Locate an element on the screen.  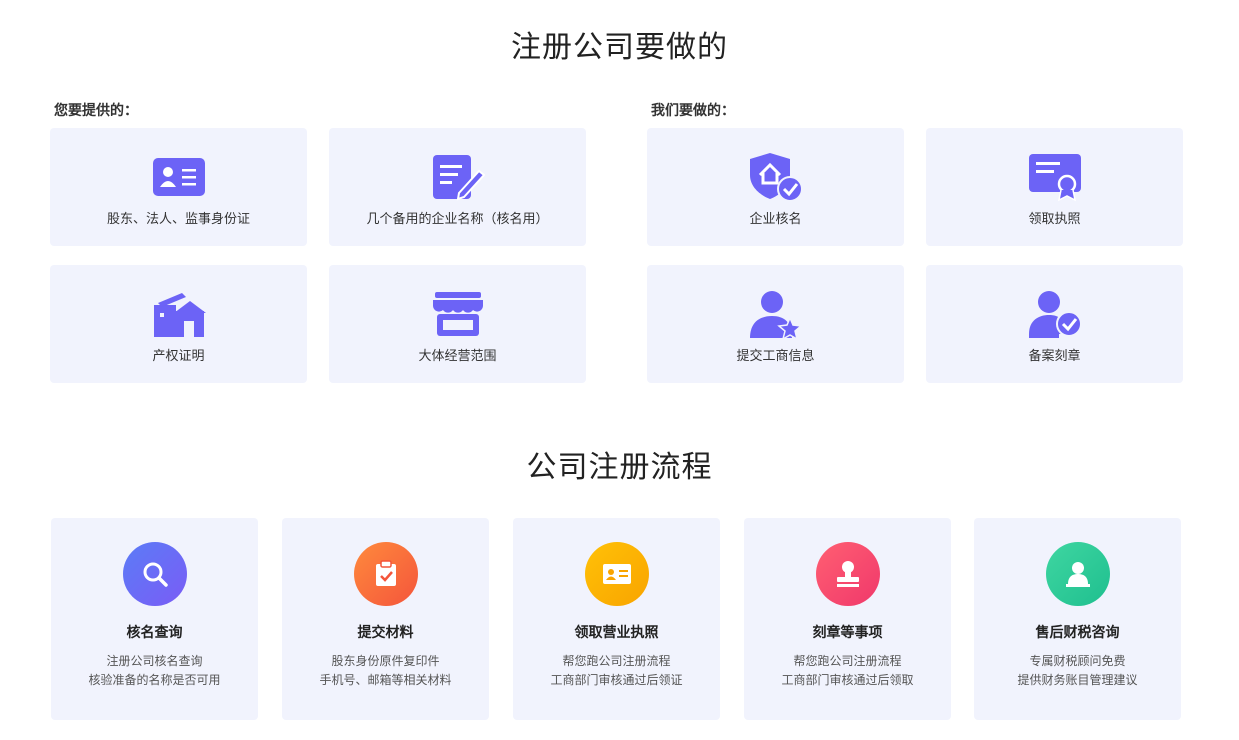
step-title: 提交材料 is located at coordinates (385, 633).